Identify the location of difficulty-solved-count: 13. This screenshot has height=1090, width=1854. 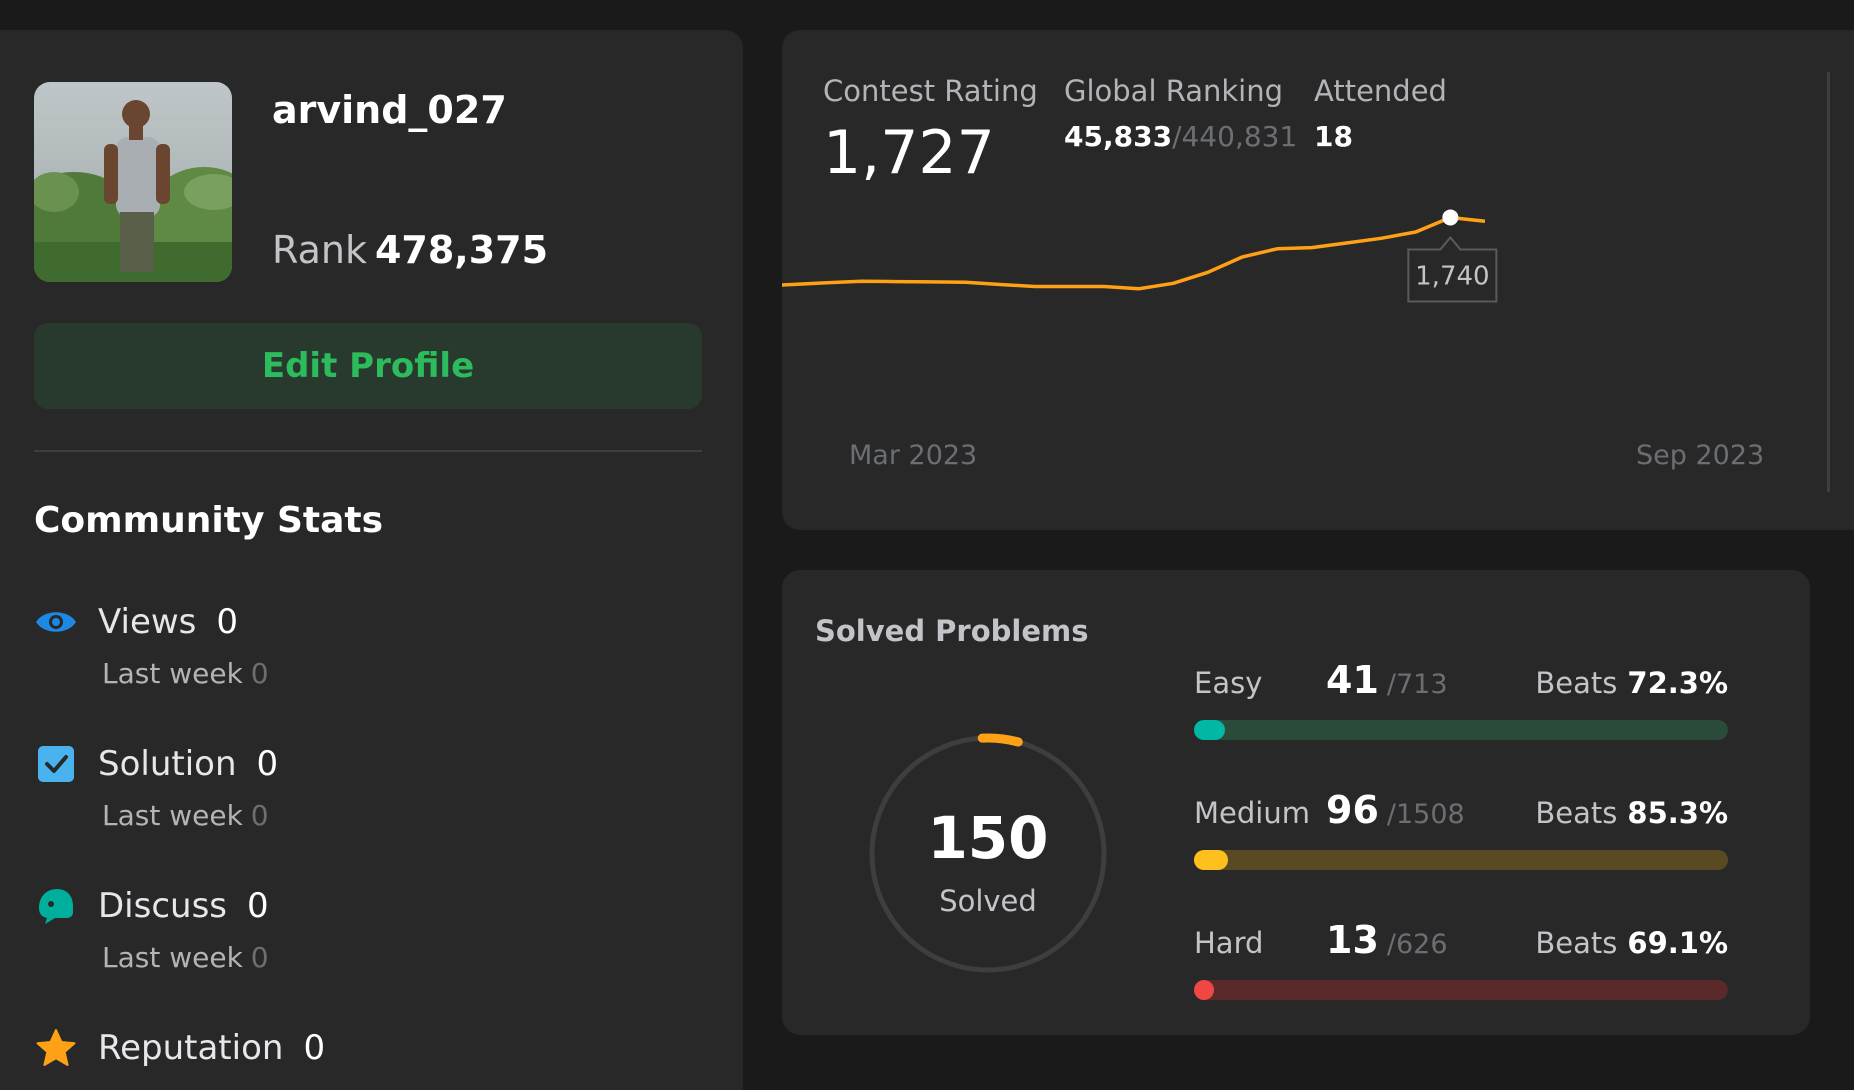
(1352, 940).